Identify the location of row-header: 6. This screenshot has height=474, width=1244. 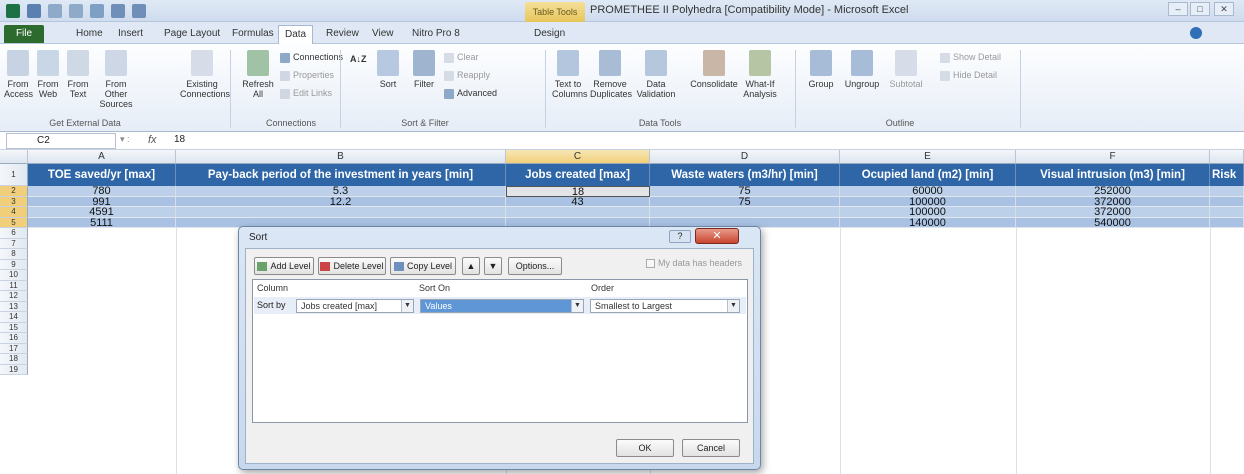
(14, 233).